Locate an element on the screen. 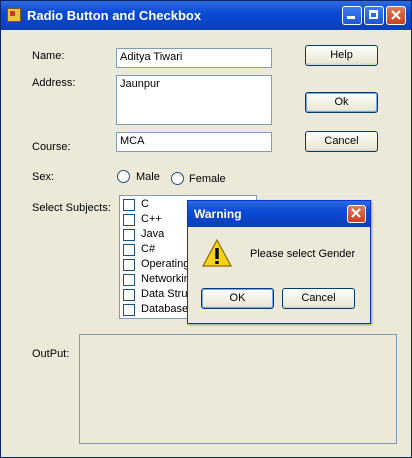 The width and height of the screenshot is (412, 458). cancel-button: Cancel is located at coordinates (341, 141).